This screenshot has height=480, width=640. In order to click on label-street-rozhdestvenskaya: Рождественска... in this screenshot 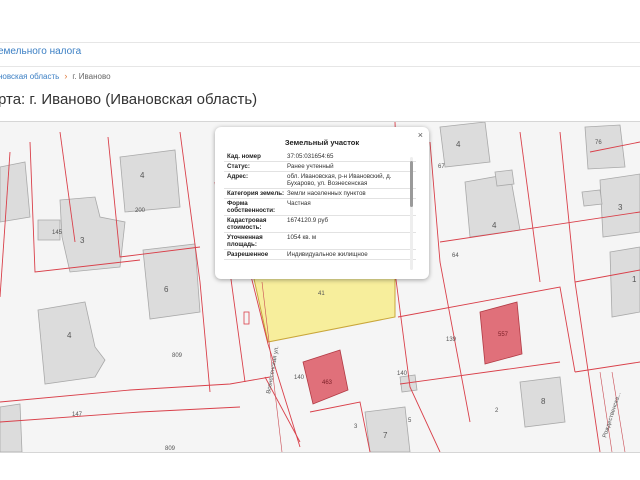, I will do `click(612, 414)`.